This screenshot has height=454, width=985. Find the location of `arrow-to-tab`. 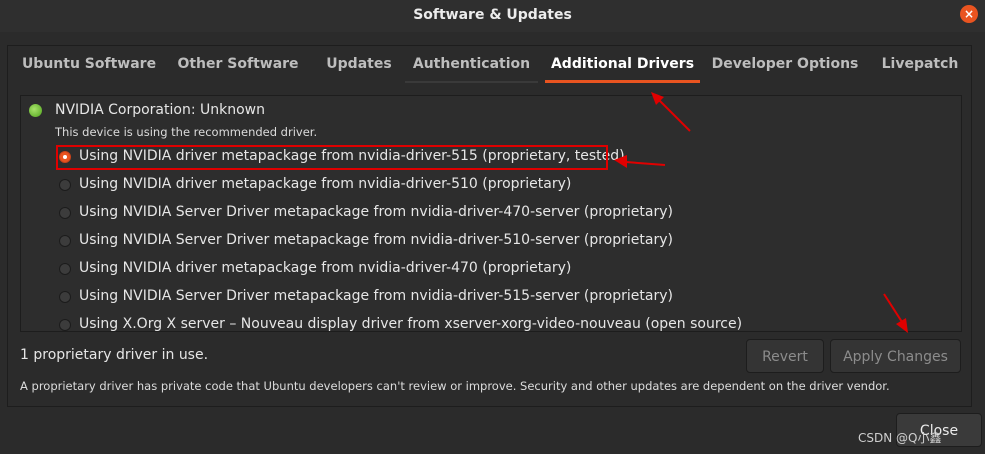

arrow-to-tab is located at coordinates (671, 112).